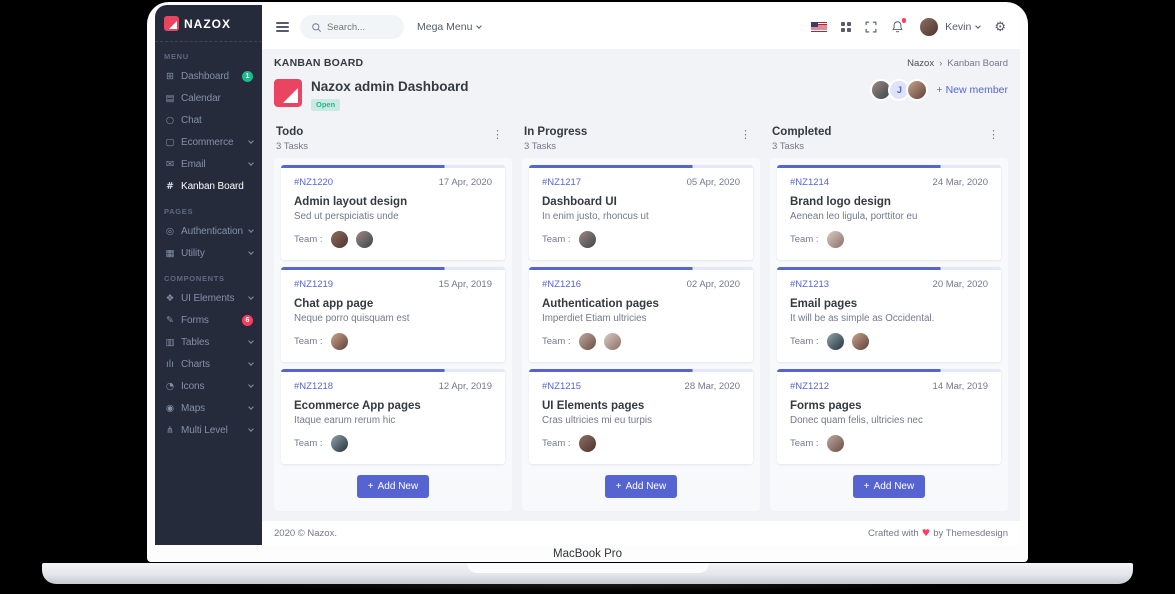  Describe the element at coordinates (917, 90) in the screenshot. I see `team-member-avatar` at that location.